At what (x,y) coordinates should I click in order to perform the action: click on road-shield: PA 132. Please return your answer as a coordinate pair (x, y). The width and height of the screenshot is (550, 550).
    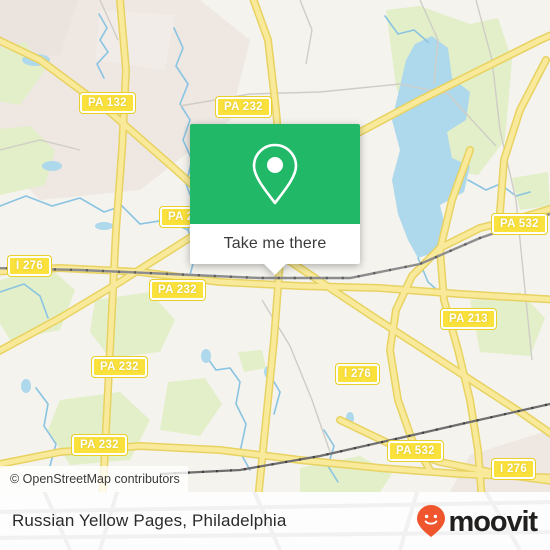
    Looking at the image, I should click on (107, 103).